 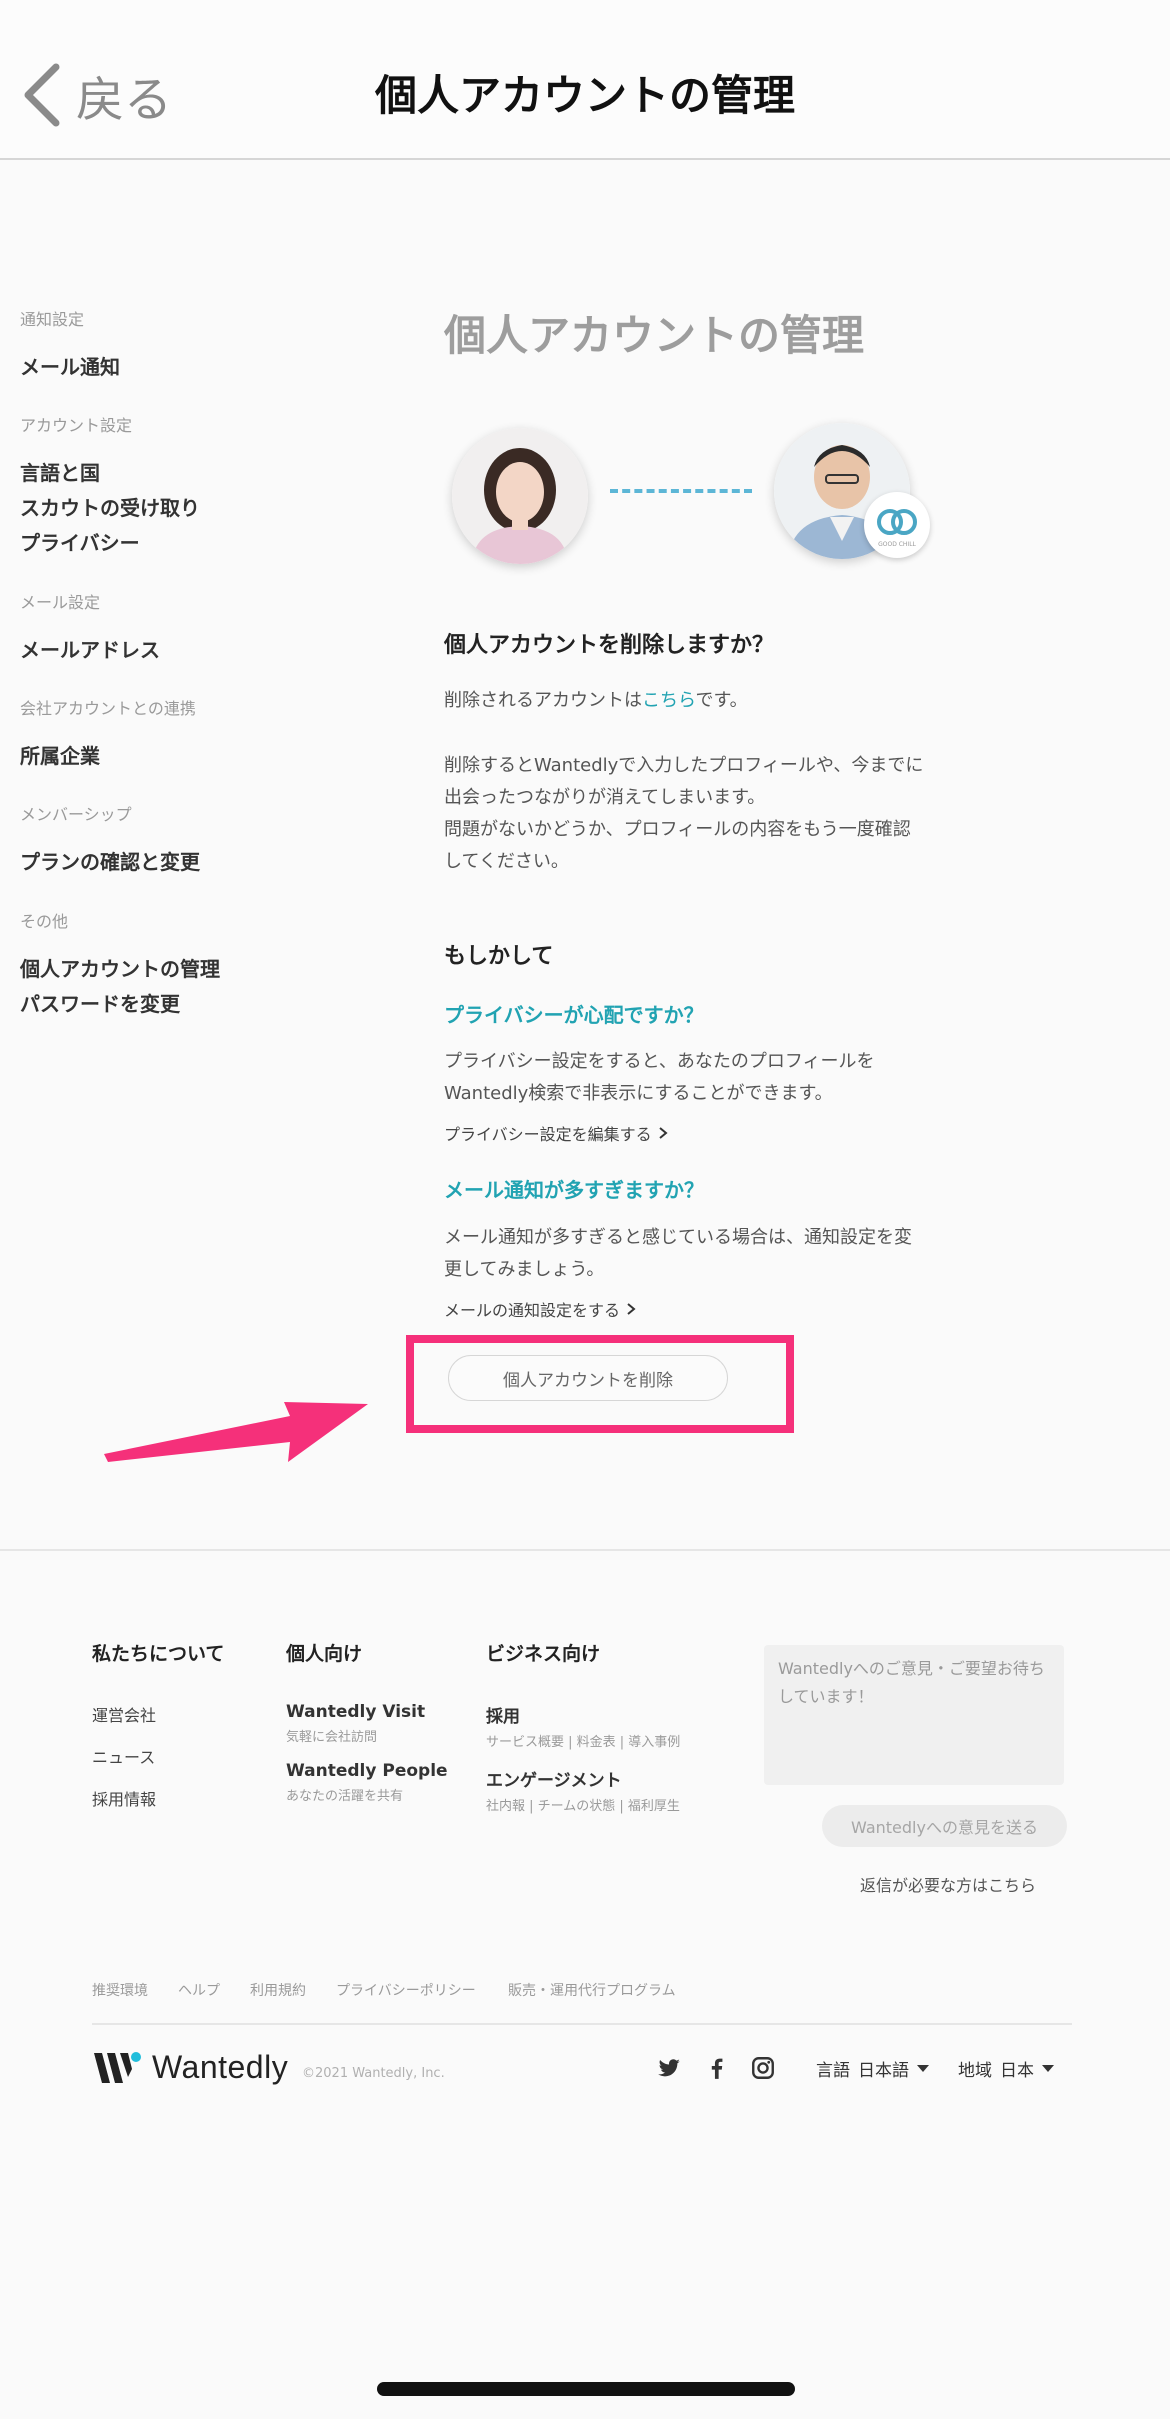 I want to click on wantedly-logo: Wantedly, so click(x=191, y=2067).